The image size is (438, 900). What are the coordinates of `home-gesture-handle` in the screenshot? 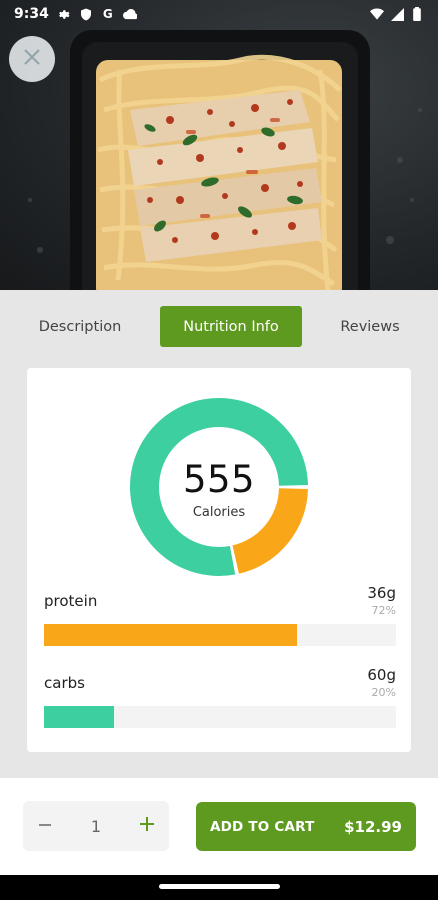 It's located at (219, 886).